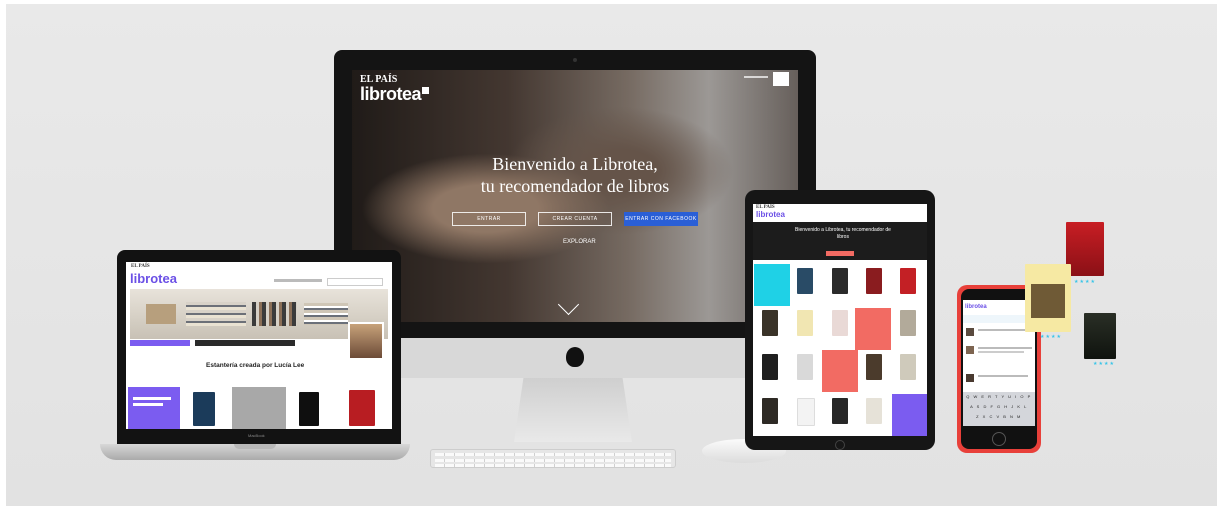 This screenshot has height=510, width=1223. Describe the element at coordinates (573, 410) in the screenshot. I see `imac-stand` at that location.